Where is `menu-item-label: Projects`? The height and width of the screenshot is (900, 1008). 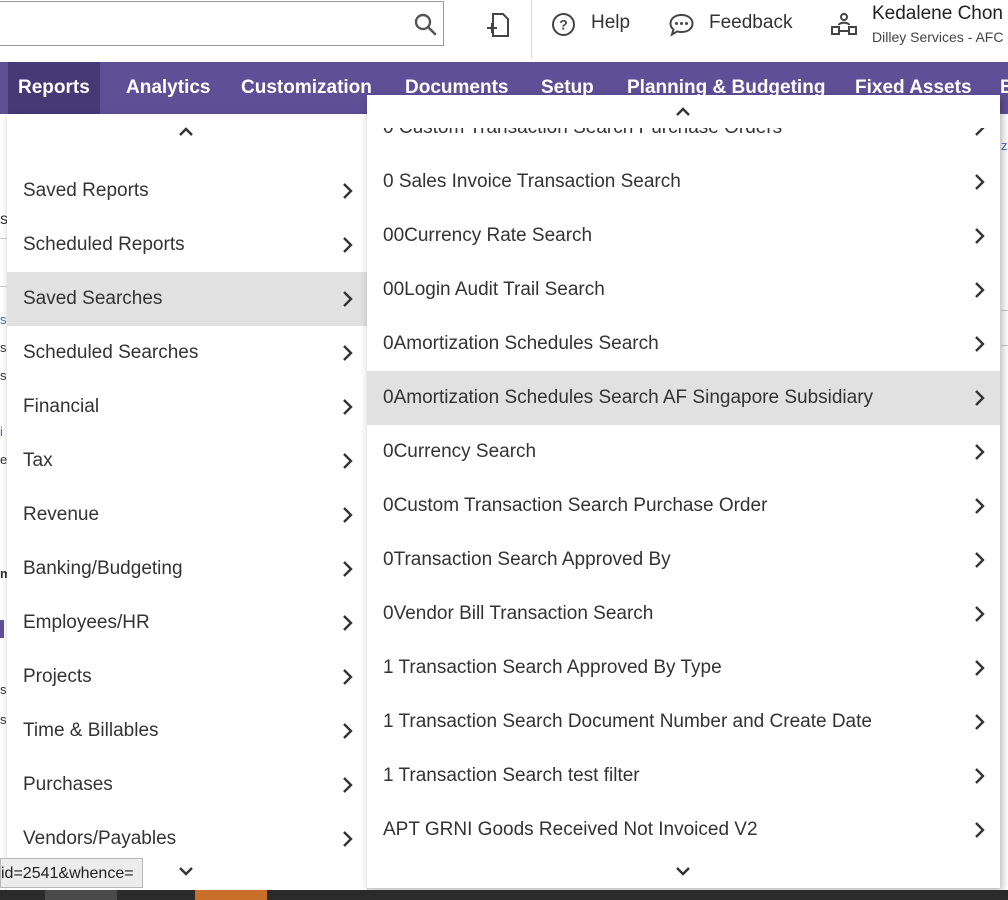
menu-item-label: Projects is located at coordinates (57, 676).